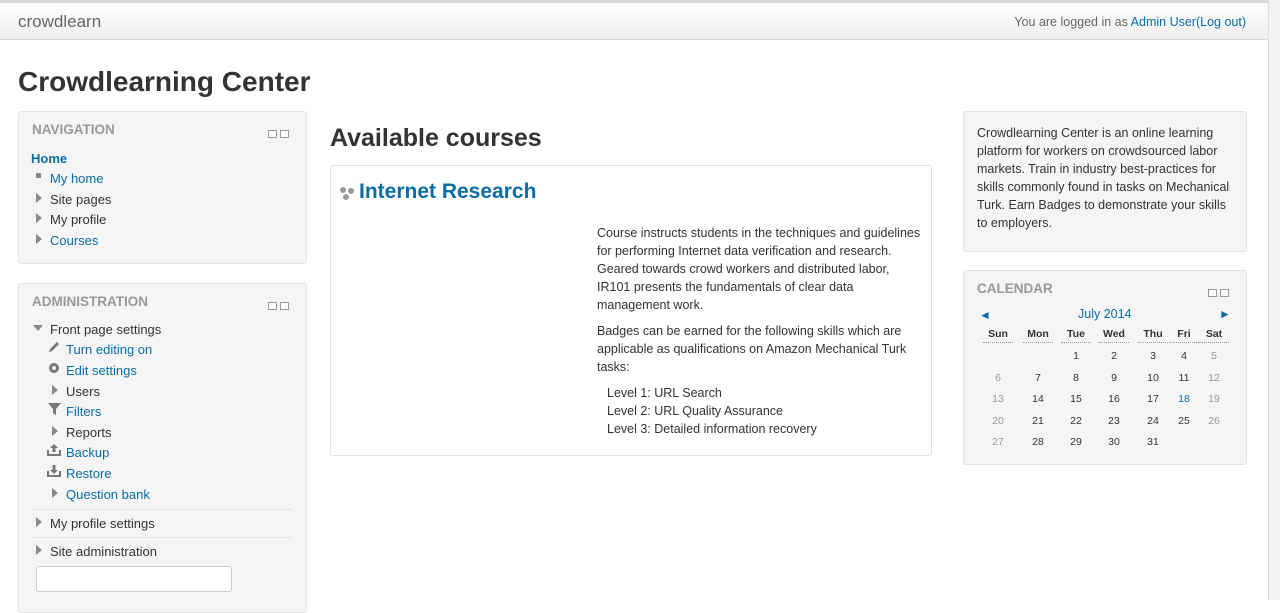 The height and width of the screenshot is (613, 1280). I want to click on calendar-day: 11, so click(1184, 378).